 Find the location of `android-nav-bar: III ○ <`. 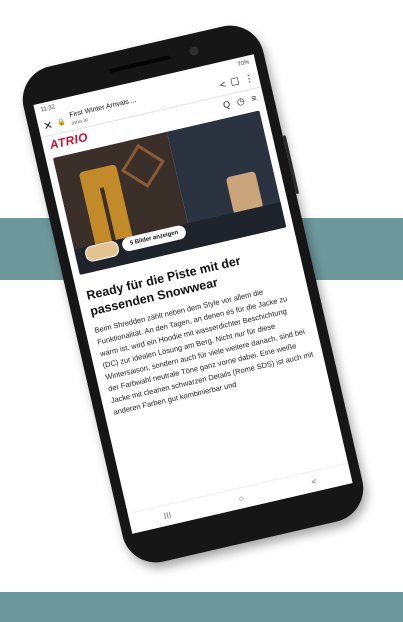

android-nav-bar: III ○ < is located at coordinates (240, 498).